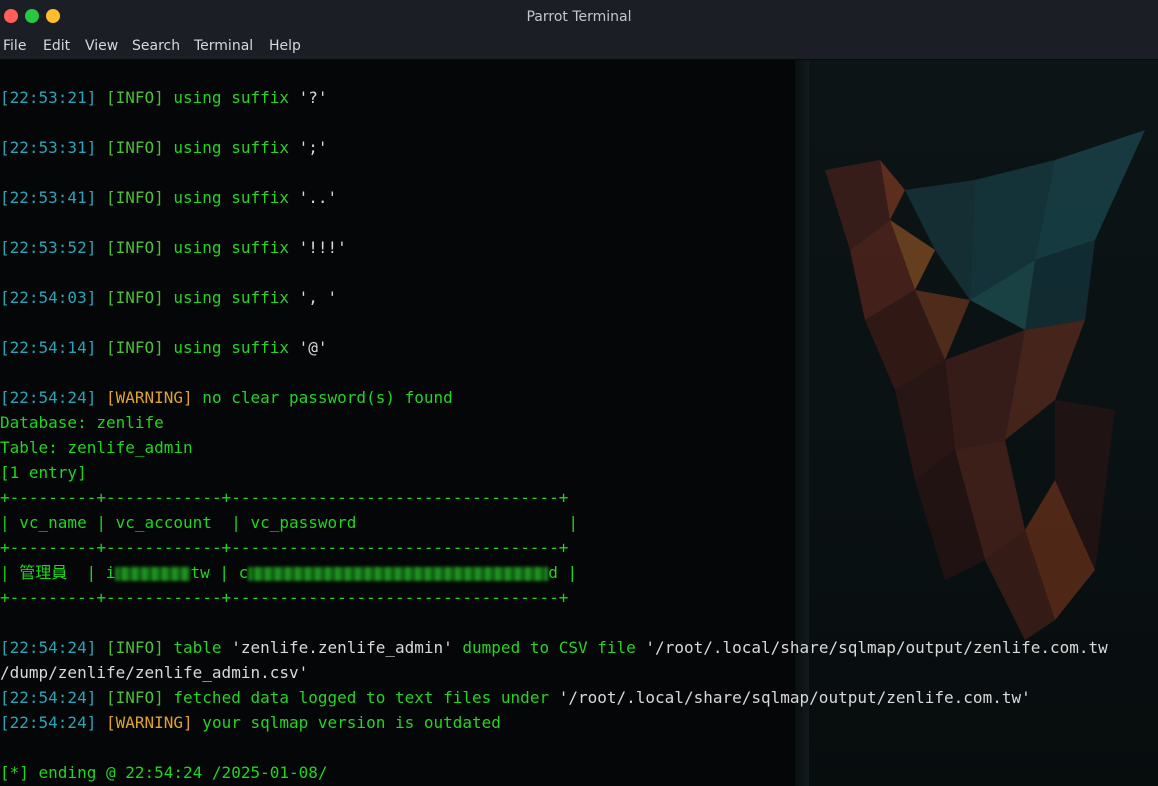 This screenshot has width=1158, height=786. I want to click on timestamp: [22:53:41], so click(48, 197).